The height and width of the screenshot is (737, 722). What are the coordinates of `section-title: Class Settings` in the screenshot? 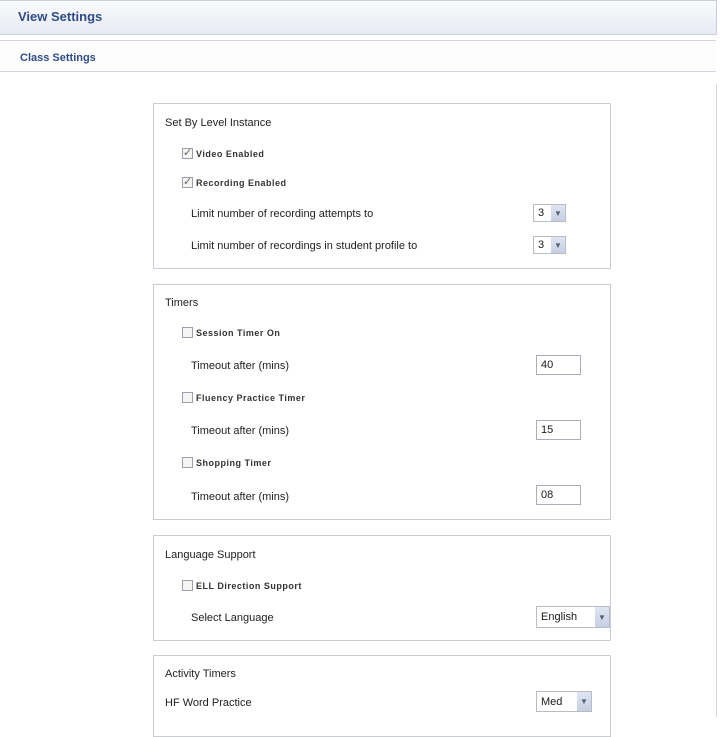 It's located at (58, 58).